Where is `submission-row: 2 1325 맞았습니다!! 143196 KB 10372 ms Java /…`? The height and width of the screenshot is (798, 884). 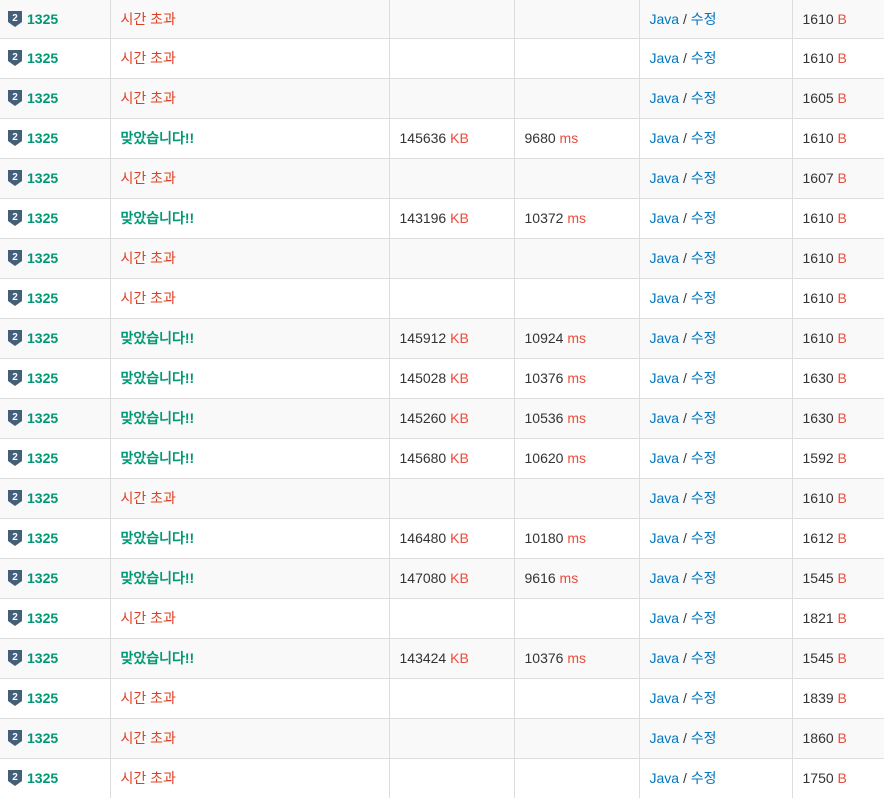 submission-row: 2 1325 맞았습니다!! 143196 KB 10372 ms Java /… is located at coordinates (442, 217).